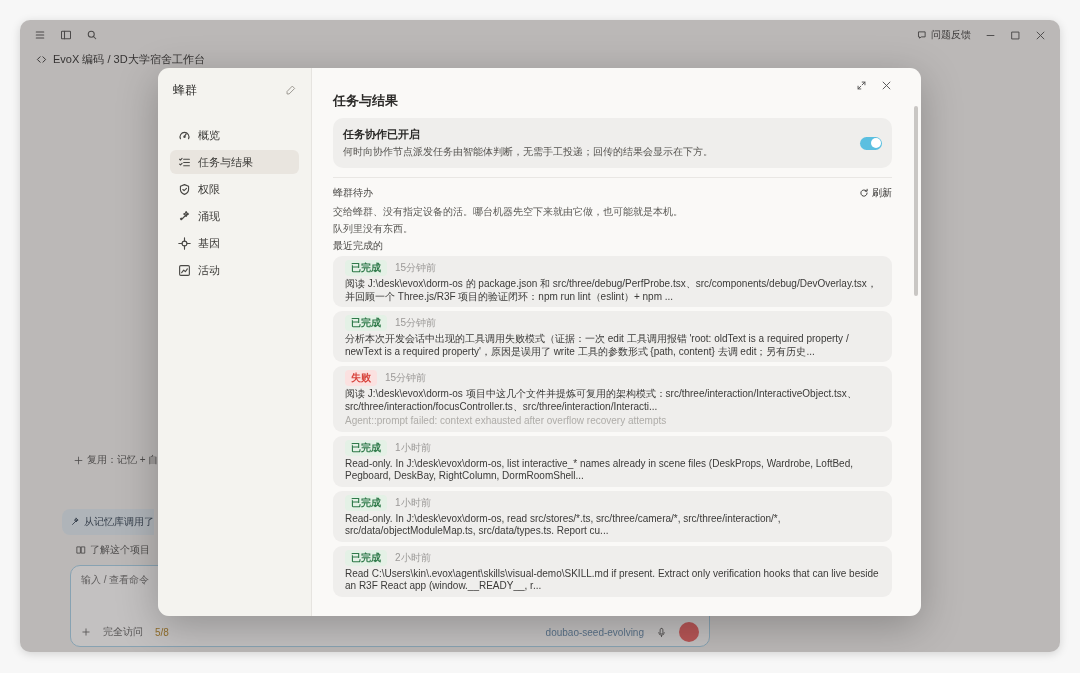  Describe the element at coordinates (689, 632) in the screenshot. I see `stop-button` at that location.